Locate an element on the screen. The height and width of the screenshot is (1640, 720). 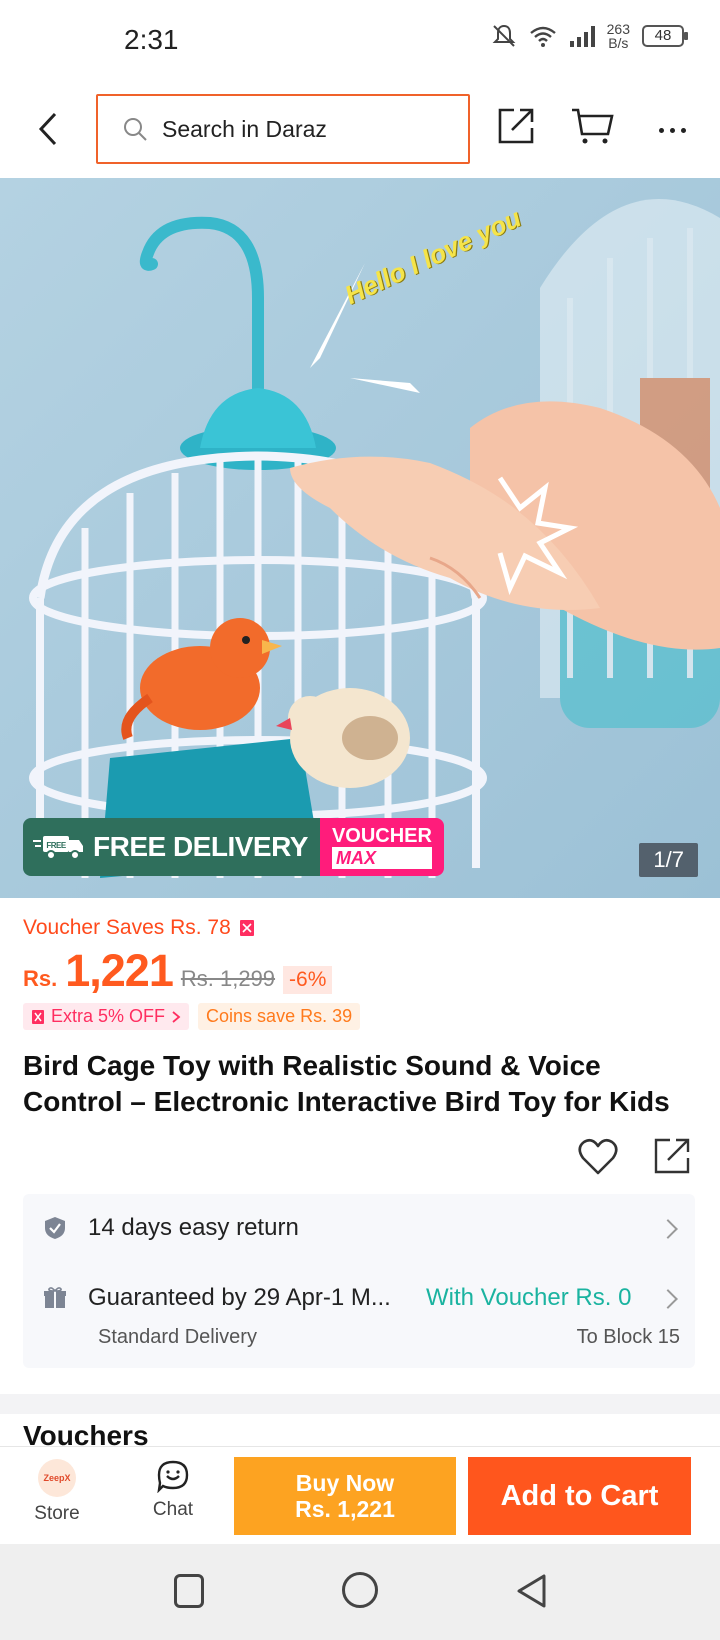
chat-button: Chat is located at coordinates (173, 1499).